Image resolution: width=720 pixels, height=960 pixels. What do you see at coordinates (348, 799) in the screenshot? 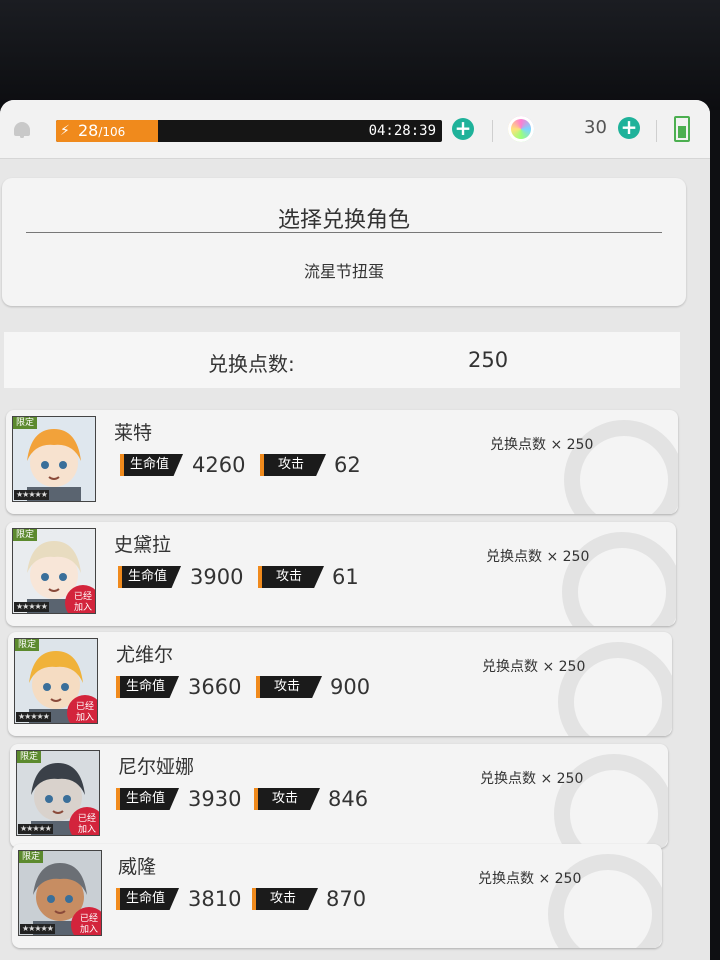
I see `attack-value: 846` at bounding box center [348, 799].